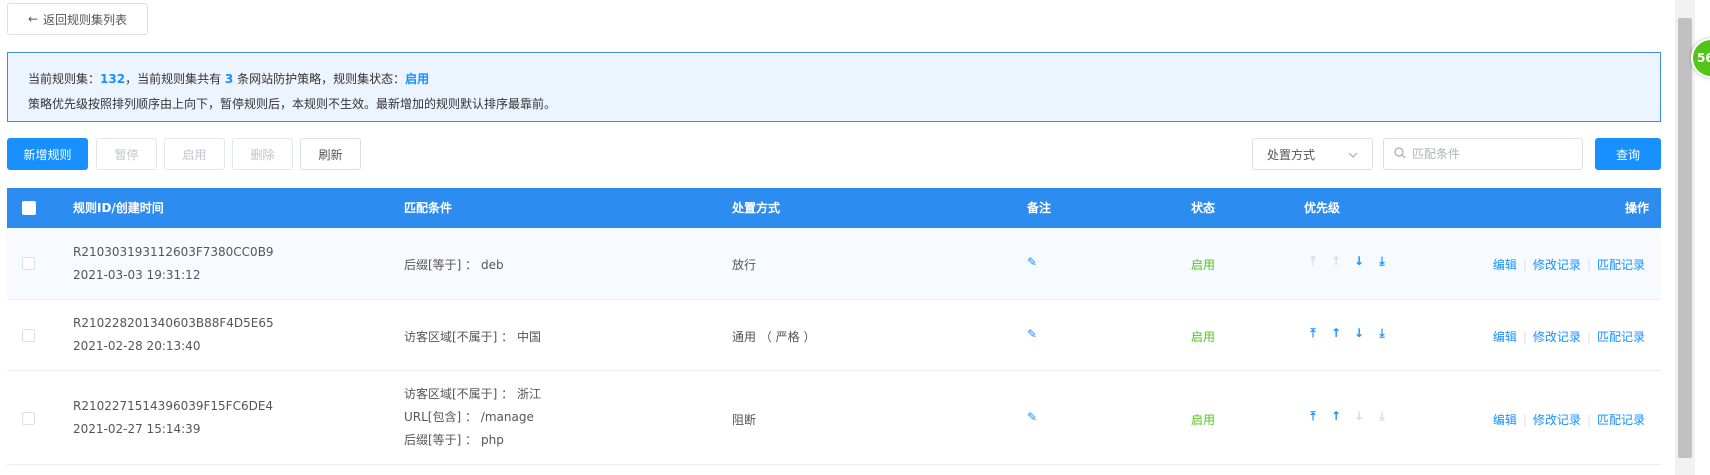  I want to click on search-box, so click(1483, 154).